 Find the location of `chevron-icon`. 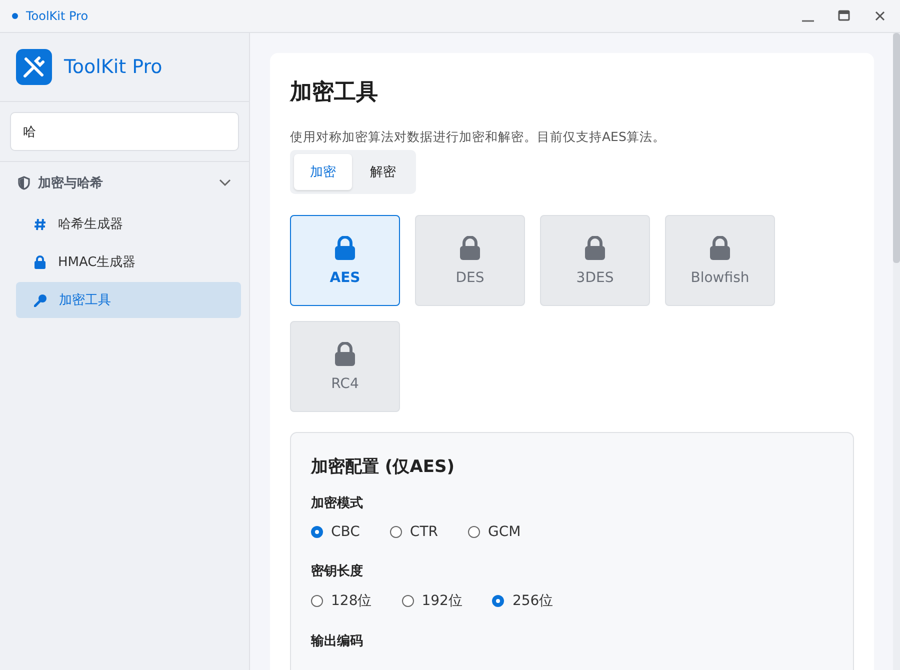

chevron-icon is located at coordinates (225, 183).